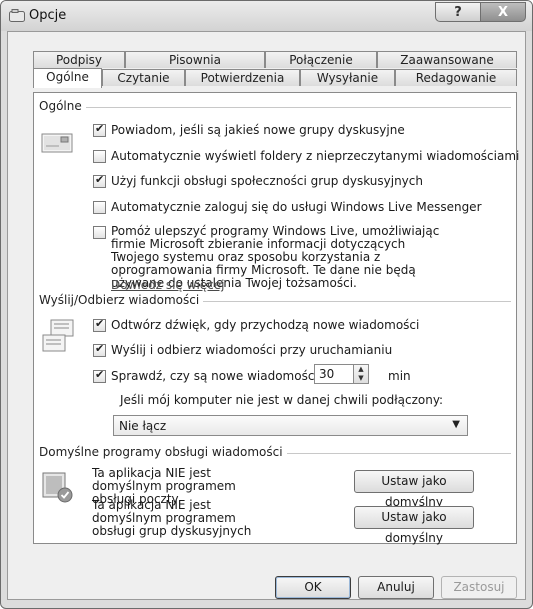 The image size is (533, 609). Describe the element at coordinates (48, 15) in the screenshot. I see `window-title: Opcje` at that location.